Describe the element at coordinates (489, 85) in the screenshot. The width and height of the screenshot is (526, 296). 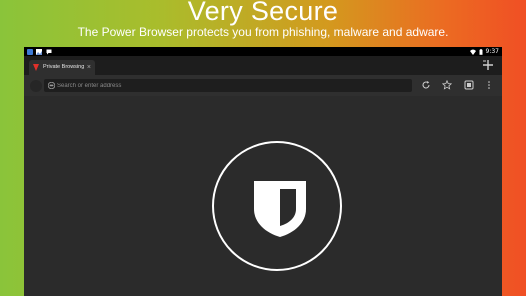
I see `overflow-menu-icon` at that location.